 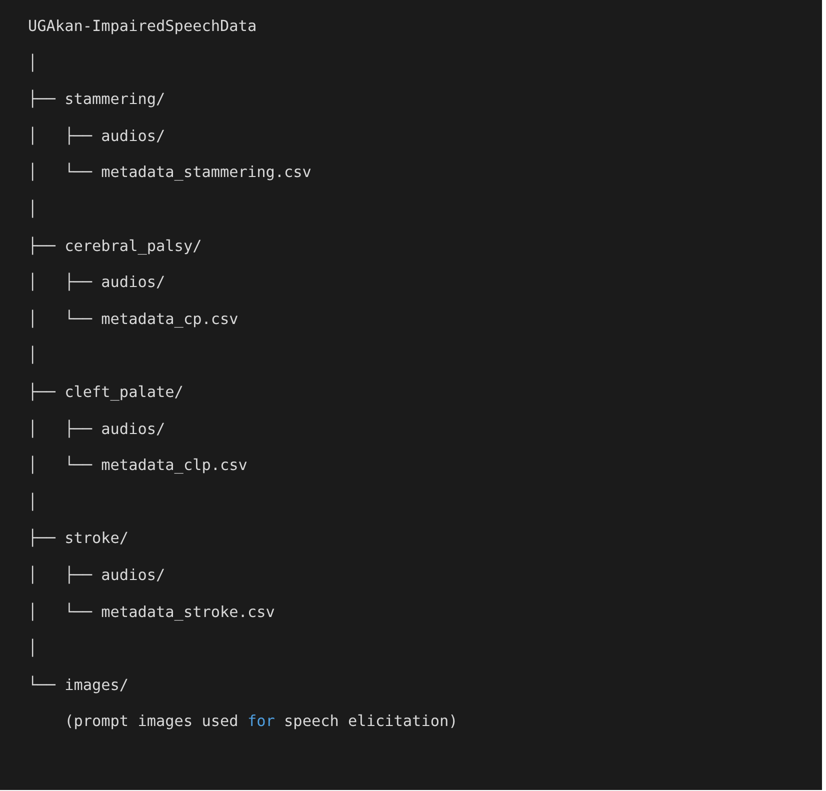 I want to click on code-line: └── images/, so click(x=78, y=685).